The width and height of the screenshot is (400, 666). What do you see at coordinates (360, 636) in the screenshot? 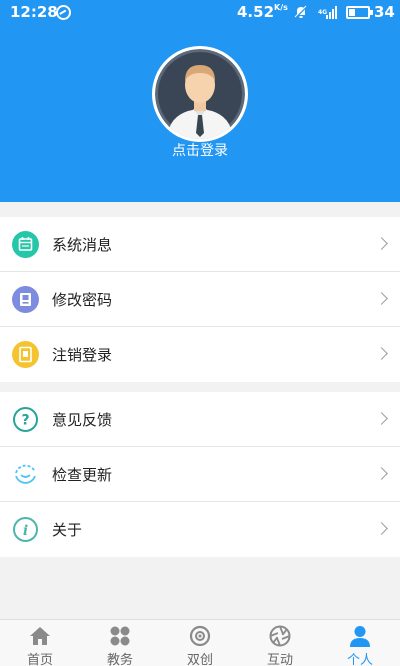
I see `person-icon` at bounding box center [360, 636].